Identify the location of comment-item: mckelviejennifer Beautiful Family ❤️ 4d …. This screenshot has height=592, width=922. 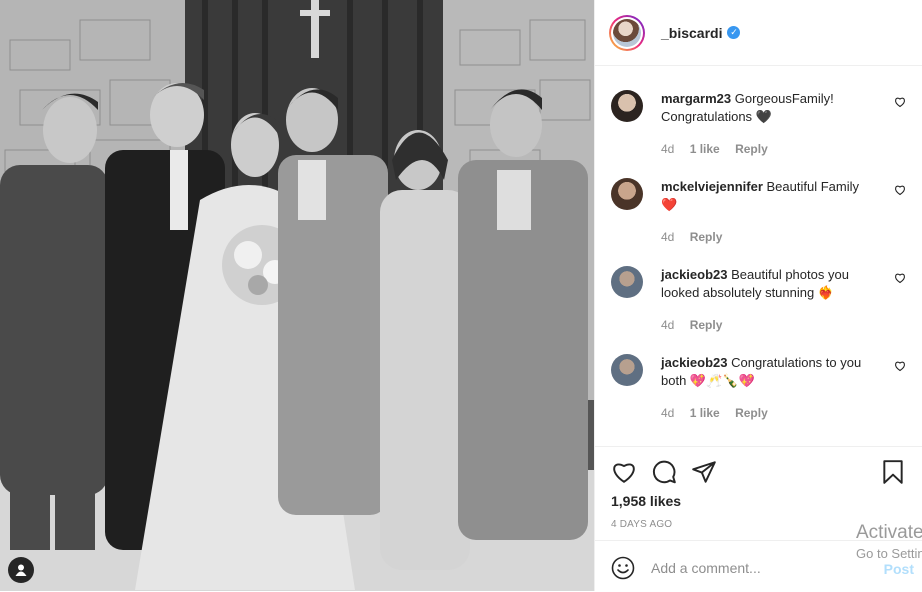
(758, 213).